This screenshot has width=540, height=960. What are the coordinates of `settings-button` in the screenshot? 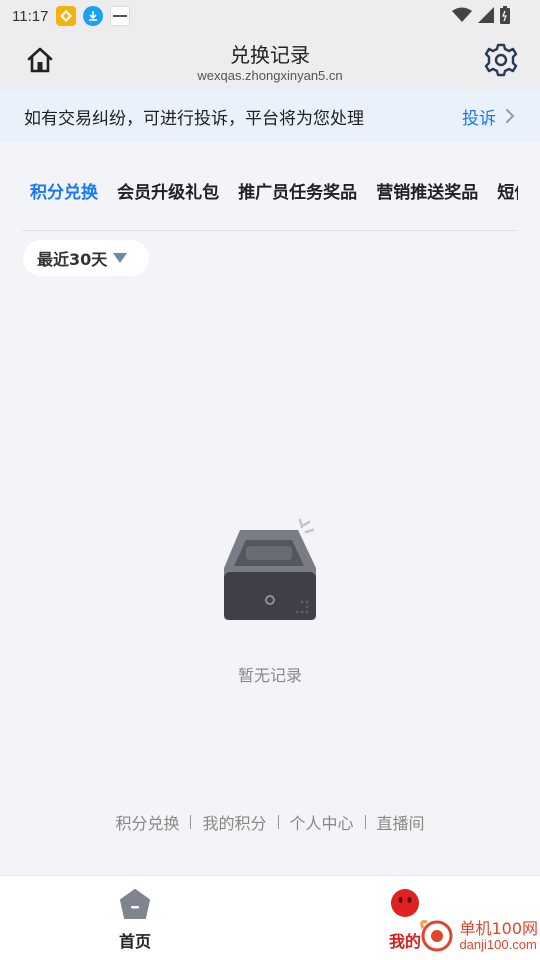 It's located at (501, 60).